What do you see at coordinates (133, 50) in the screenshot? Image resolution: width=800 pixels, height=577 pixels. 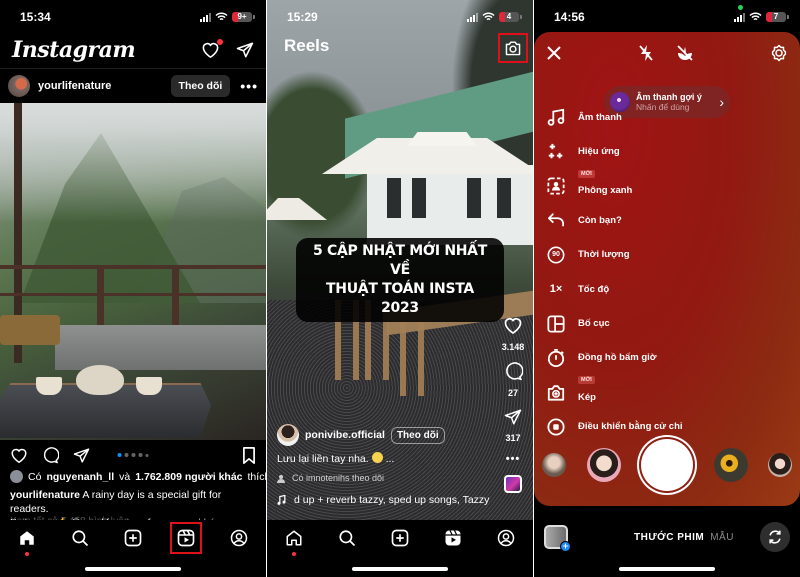 I see `app-header: Instagram` at bounding box center [133, 50].